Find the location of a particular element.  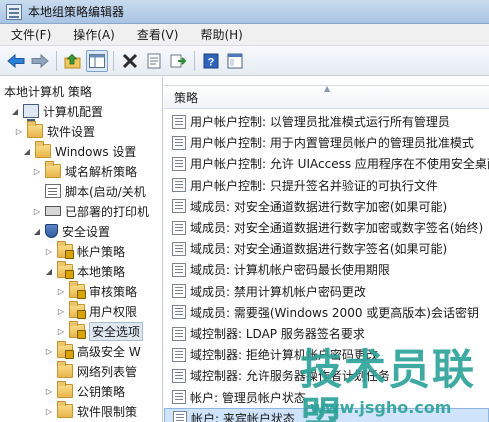

toolbar-separator is located at coordinates (56, 60).